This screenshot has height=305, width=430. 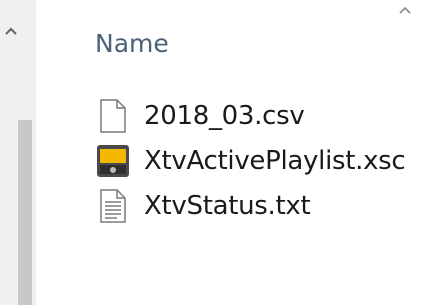 I want to click on list-item: 2018_03.csv, so click(x=263, y=116).